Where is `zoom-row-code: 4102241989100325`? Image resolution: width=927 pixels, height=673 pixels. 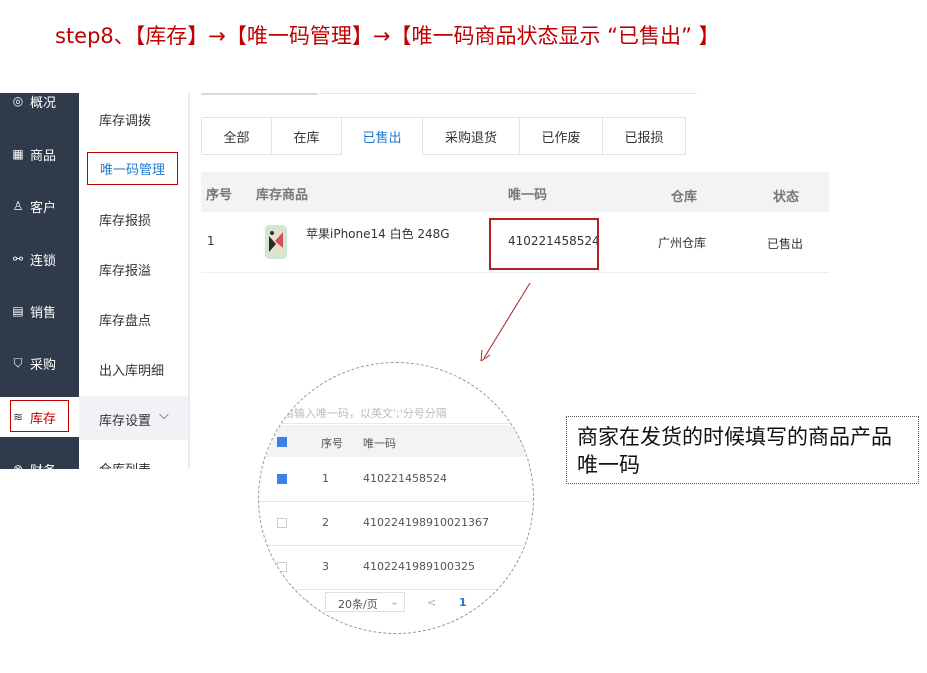
zoom-row-code: 4102241989100325 is located at coordinates (419, 566).